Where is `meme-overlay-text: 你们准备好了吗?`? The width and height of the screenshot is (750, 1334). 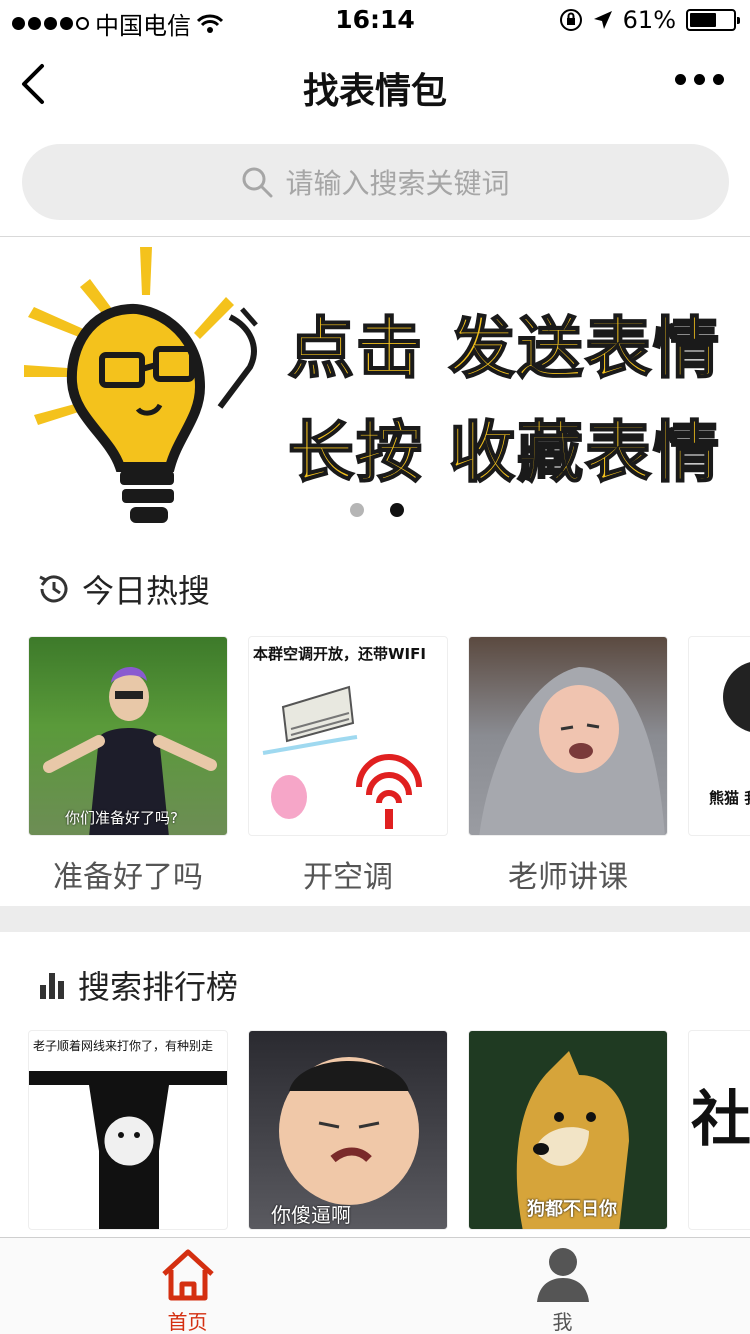
meme-overlay-text: 你们准备好了吗? is located at coordinates (121, 818).